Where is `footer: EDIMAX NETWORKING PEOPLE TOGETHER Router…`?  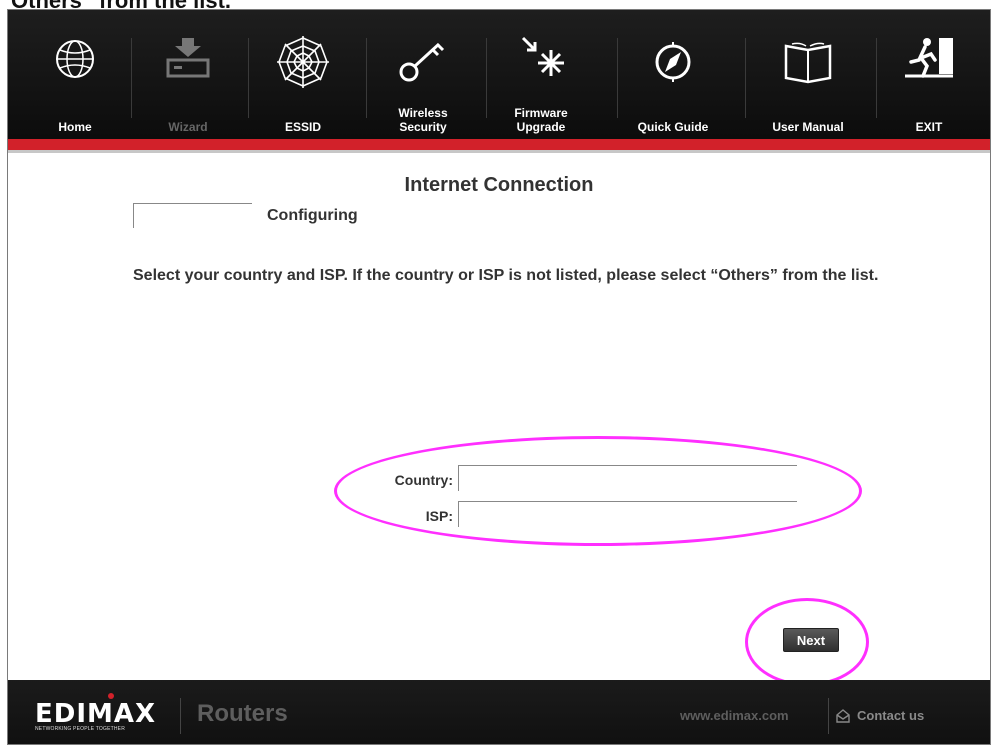 footer: EDIMAX NETWORKING PEOPLE TOGETHER Router… is located at coordinates (499, 712).